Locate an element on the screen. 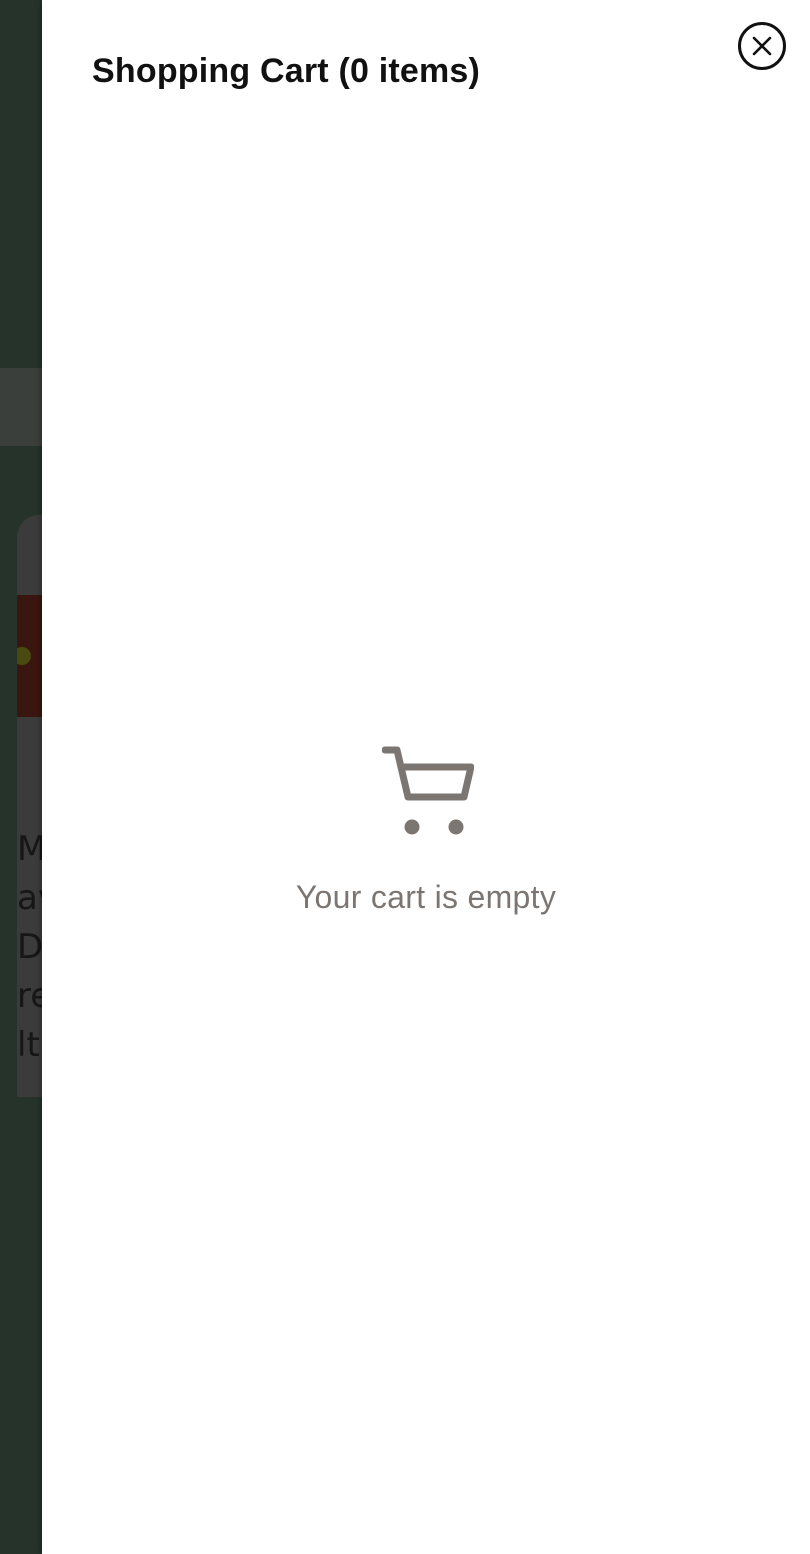 This screenshot has height=1554, width=810. empty-cart-message: Your cart is empty is located at coordinates (426, 897).